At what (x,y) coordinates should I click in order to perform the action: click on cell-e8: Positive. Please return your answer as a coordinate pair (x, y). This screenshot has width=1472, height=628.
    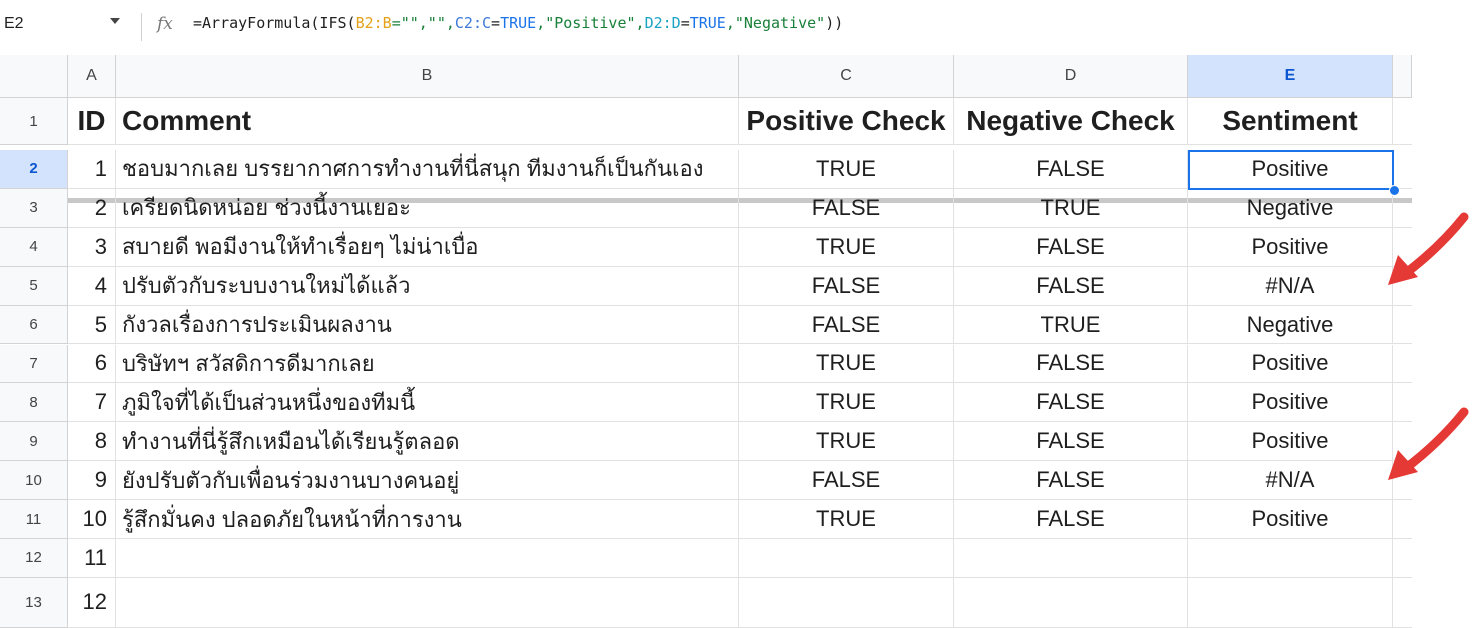
    Looking at the image, I should click on (1290, 403).